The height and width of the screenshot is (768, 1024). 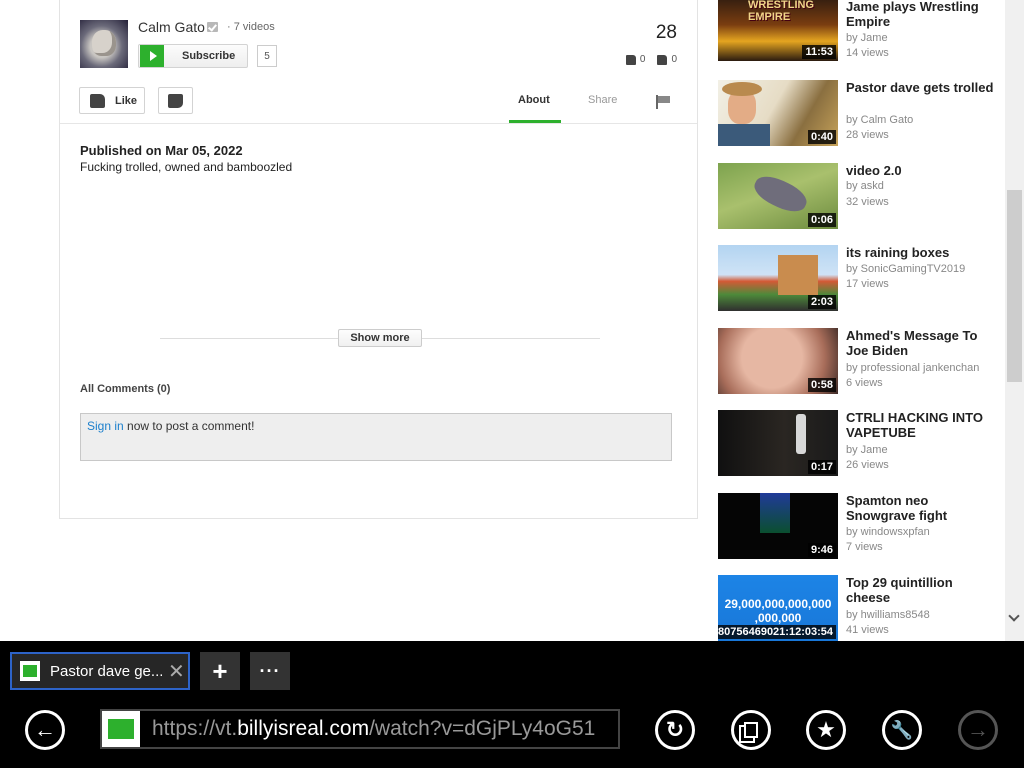 I want to click on arrow-left-icon: ←, so click(x=45, y=729).